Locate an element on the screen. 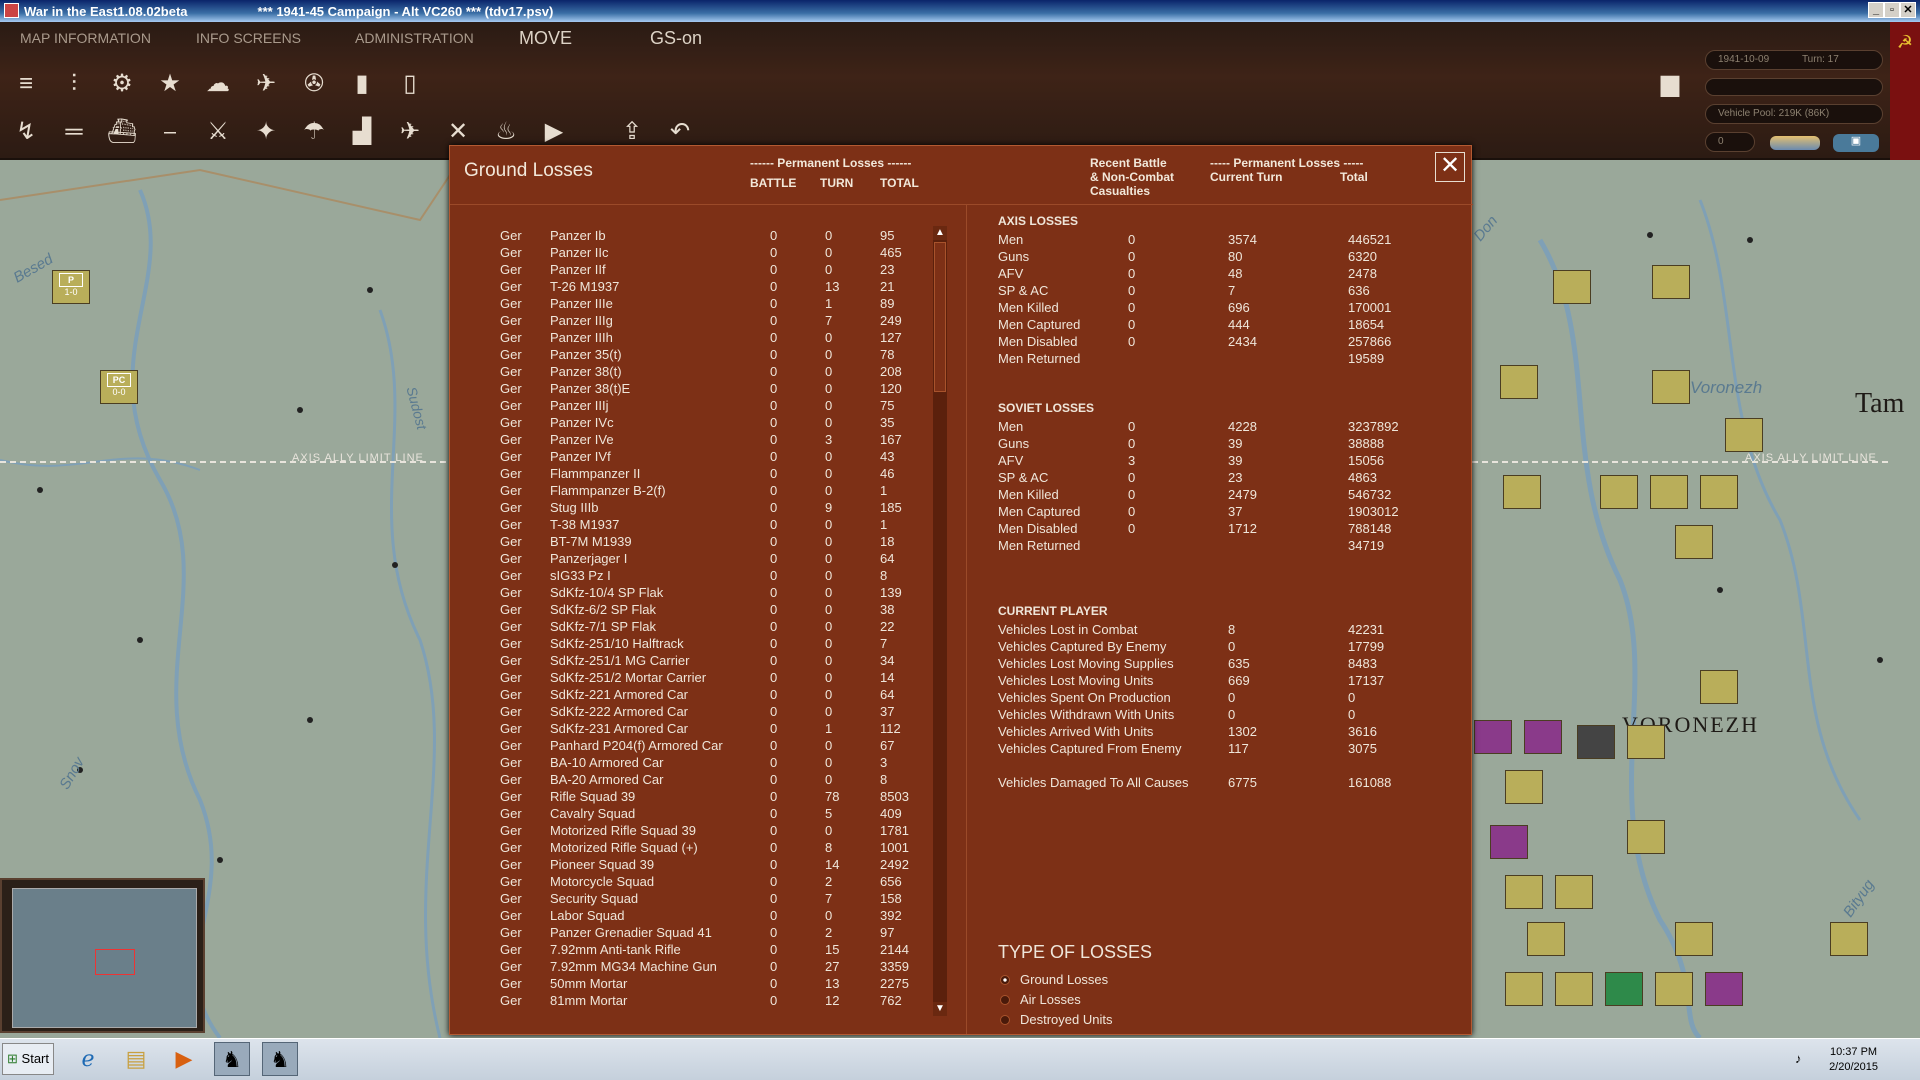  loss-row: Ger 50mm Mortar 0 13 2275 is located at coordinates (690, 984).